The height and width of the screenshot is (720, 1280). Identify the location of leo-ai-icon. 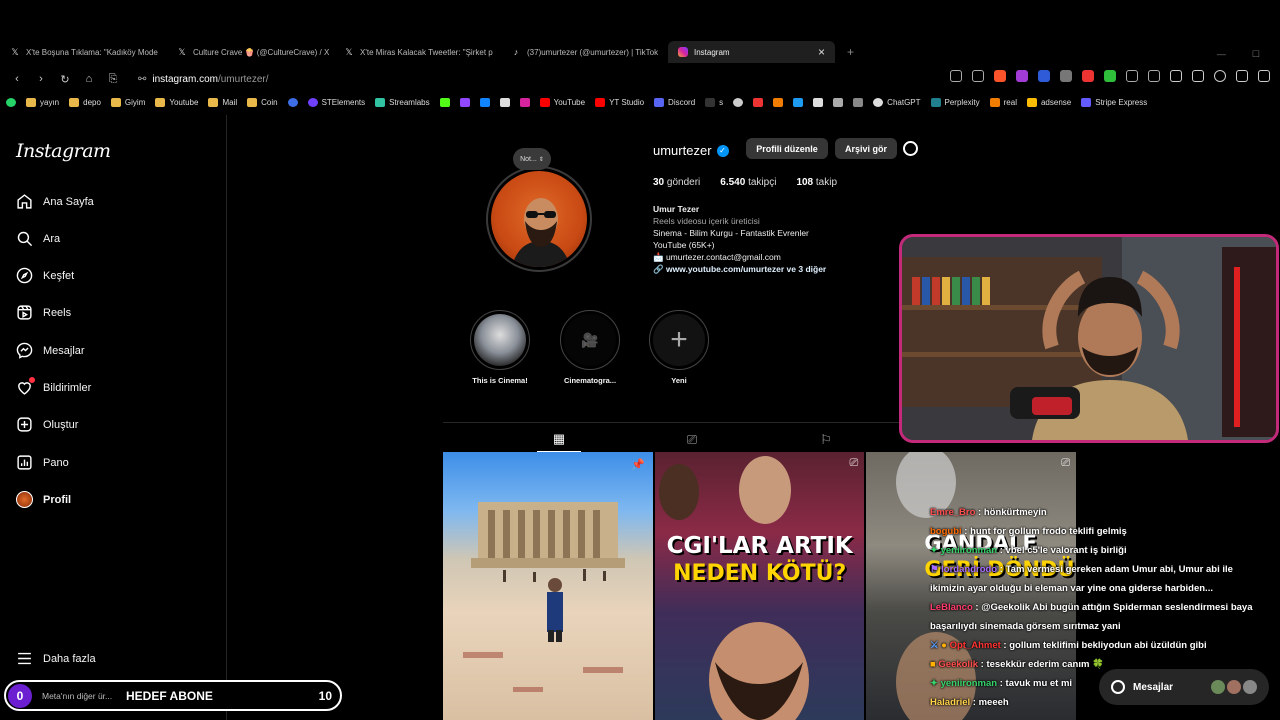
(1242, 76).